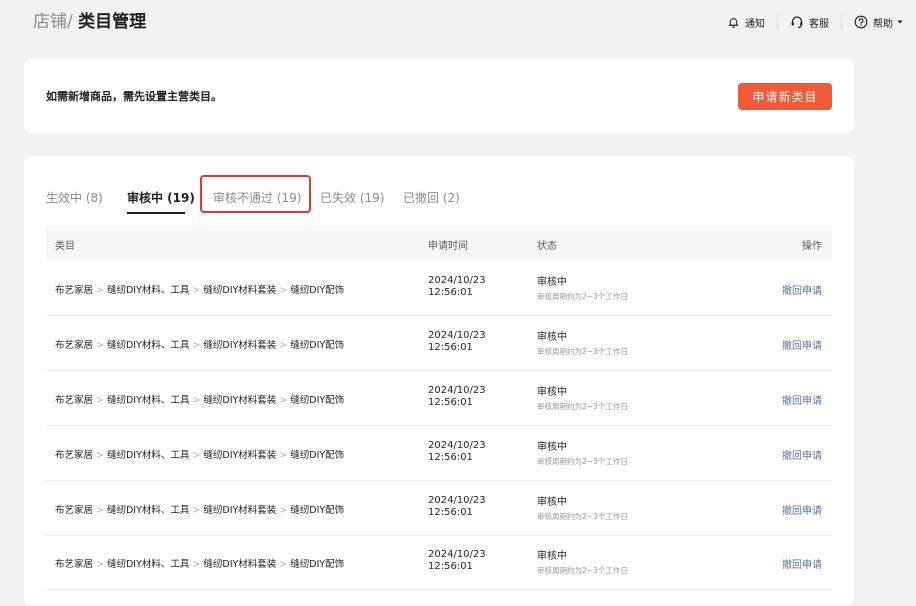 This screenshot has width=916, height=606. Describe the element at coordinates (785, 96) in the screenshot. I see `apply-category-button: 申请新类目` at that location.